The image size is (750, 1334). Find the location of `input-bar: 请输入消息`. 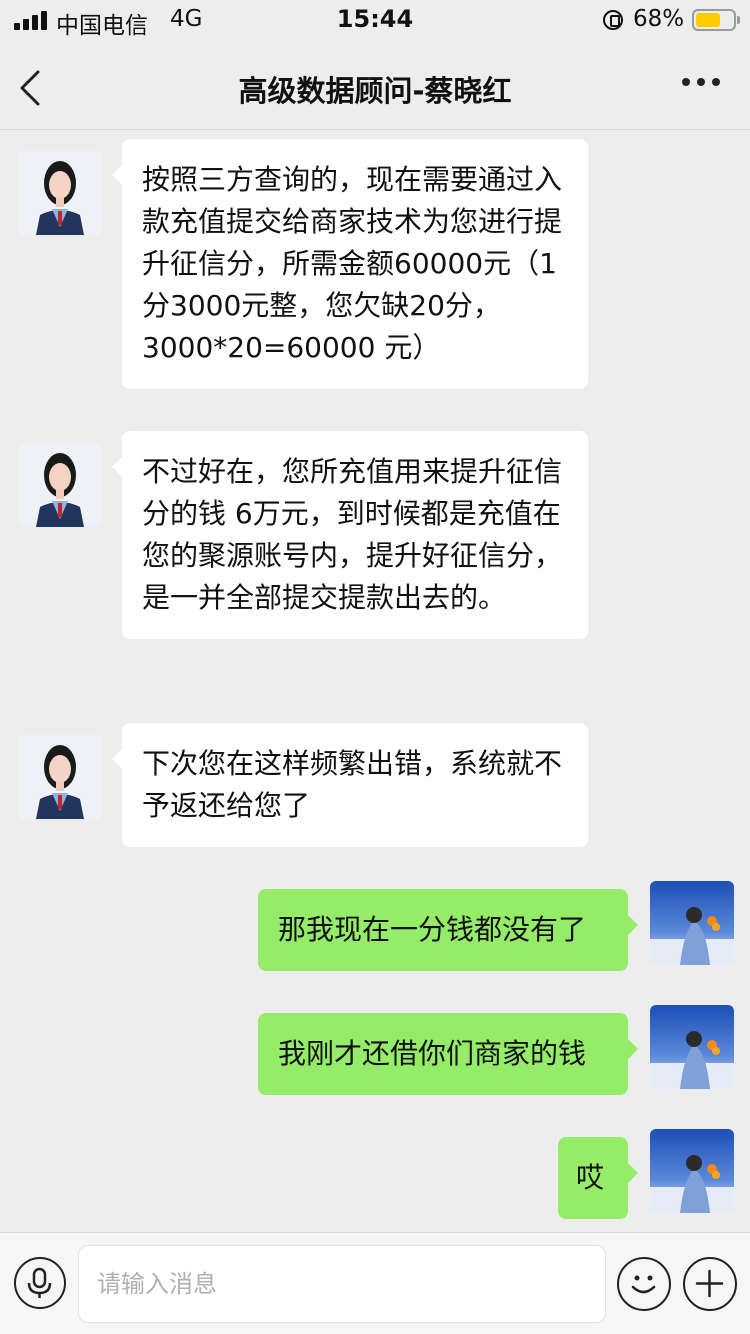

input-bar: 请输入消息 is located at coordinates (375, 1283).